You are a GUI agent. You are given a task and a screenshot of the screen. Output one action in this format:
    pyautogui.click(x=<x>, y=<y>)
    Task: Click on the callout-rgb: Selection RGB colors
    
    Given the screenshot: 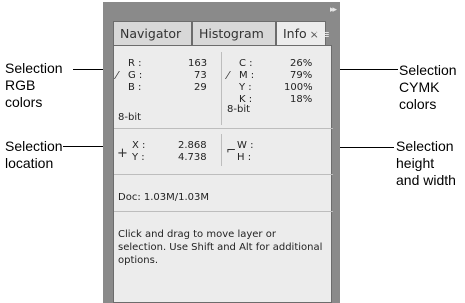 What is the action you would take?
    pyautogui.click(x=34, y=85)
    